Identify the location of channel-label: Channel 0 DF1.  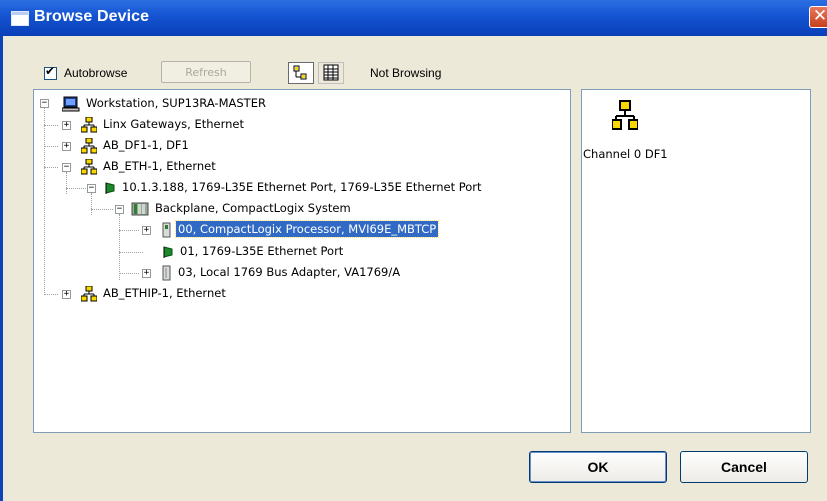
(625, 154).